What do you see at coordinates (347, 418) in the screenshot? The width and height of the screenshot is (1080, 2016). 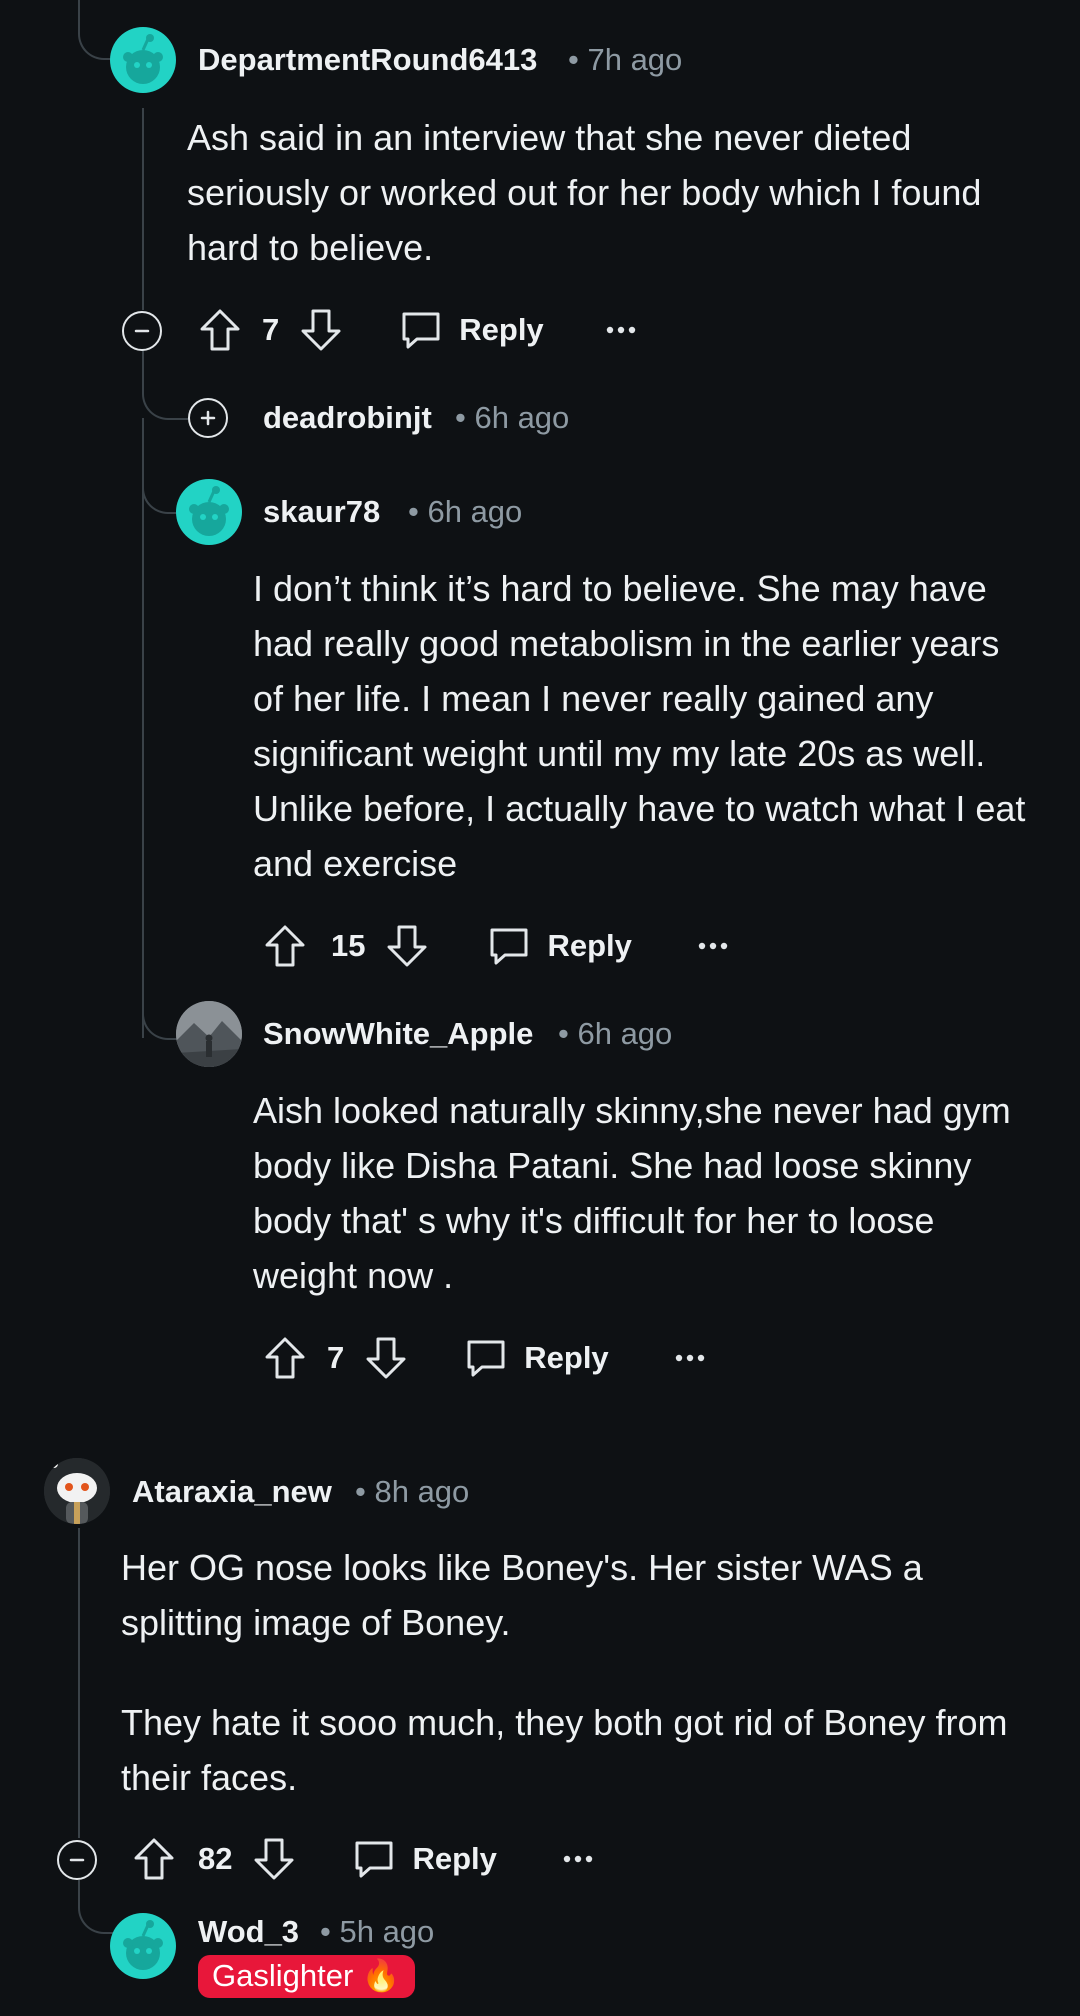 I see `comment-username: deadrobinjt` at bounding box center [347, 418].